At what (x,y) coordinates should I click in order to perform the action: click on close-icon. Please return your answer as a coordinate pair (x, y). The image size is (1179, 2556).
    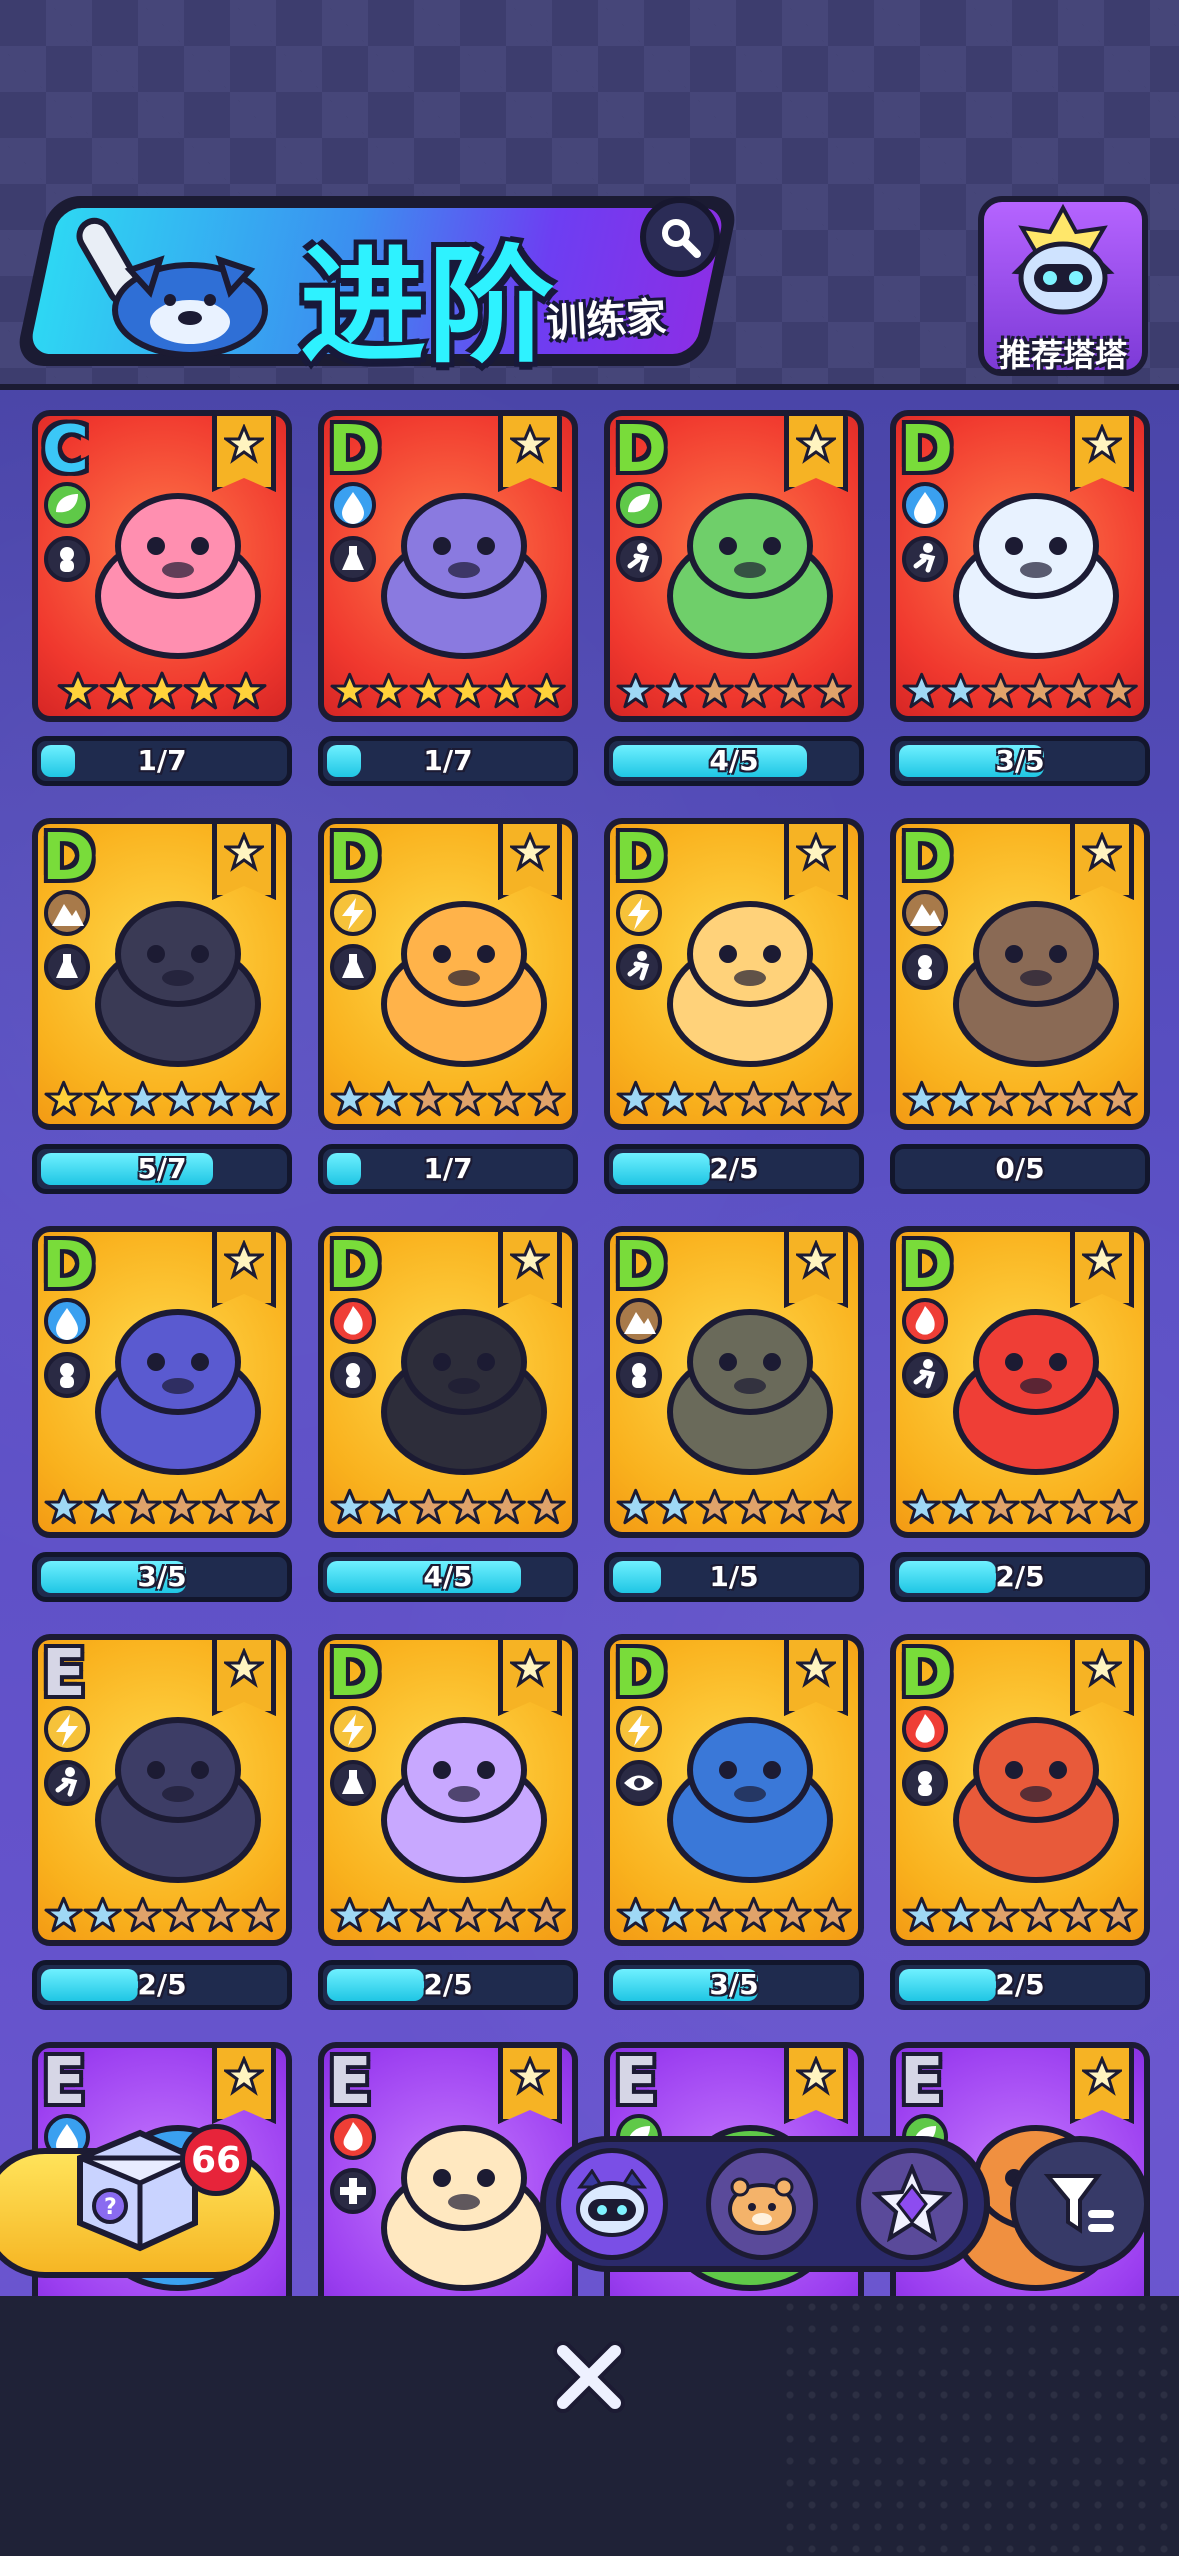
    Looking at the image, I should click on (589, 2377).